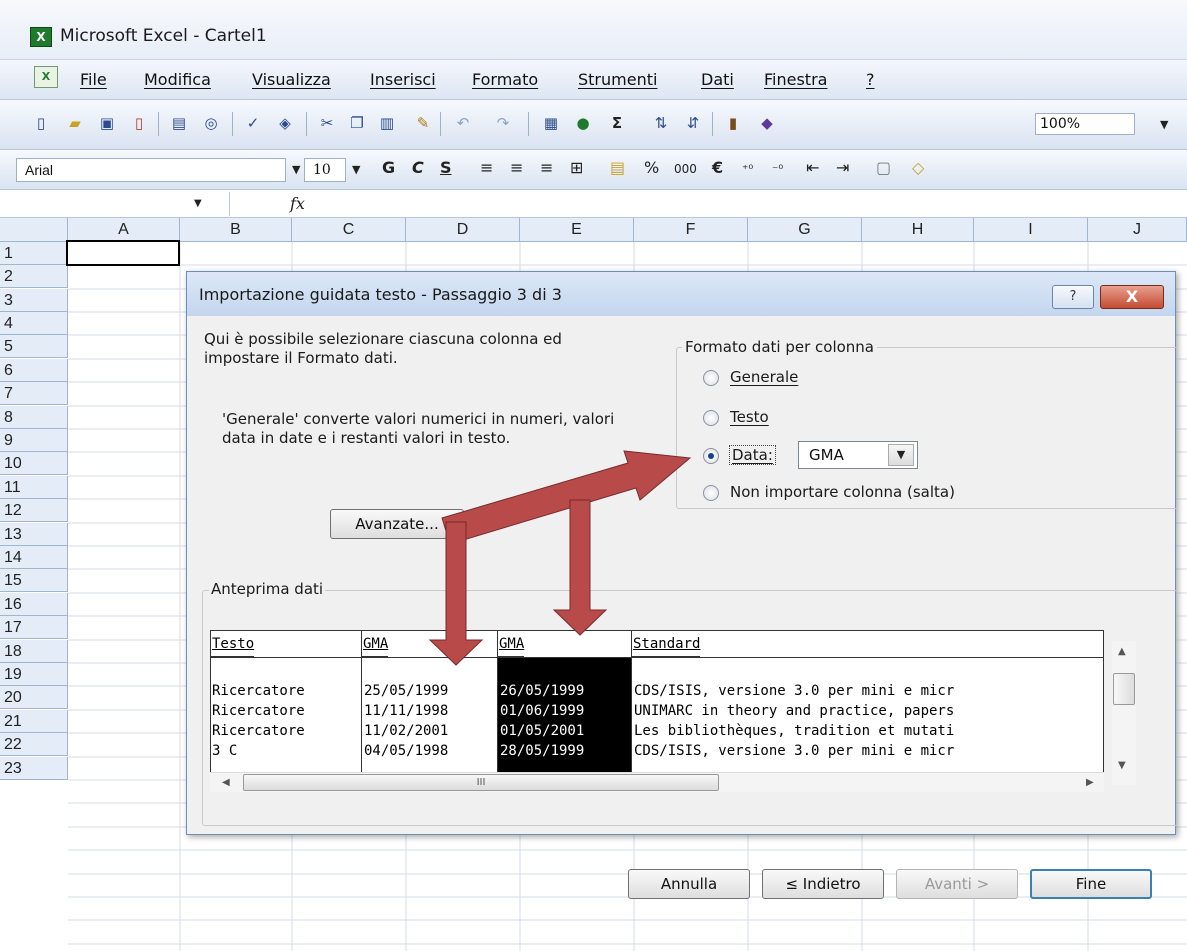 Image resolution: width=1187 pixels, height=951 pixels. Describe the element at coordinates (456, 593) in the screenshot. I see `arrow-down-column-d` at that location.